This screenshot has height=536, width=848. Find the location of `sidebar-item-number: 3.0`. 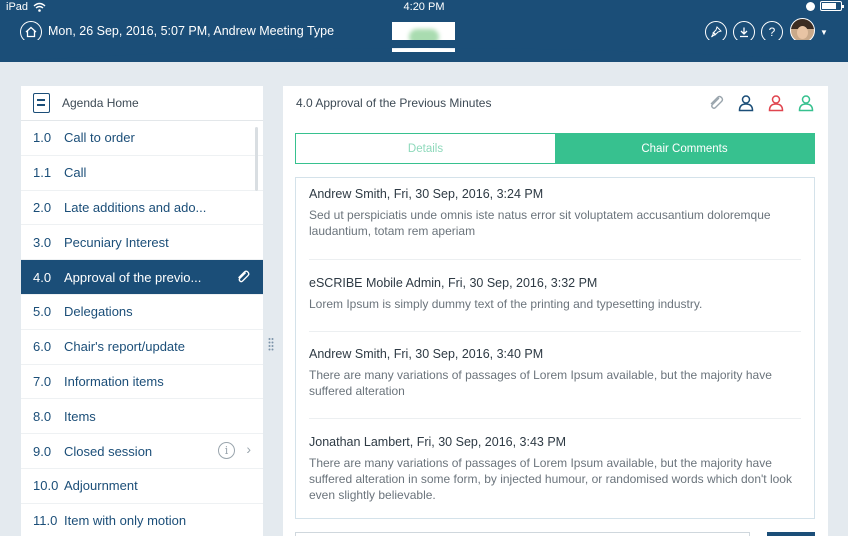

sidebar-item-number: 3.0 is located at coordinates (42, 242).